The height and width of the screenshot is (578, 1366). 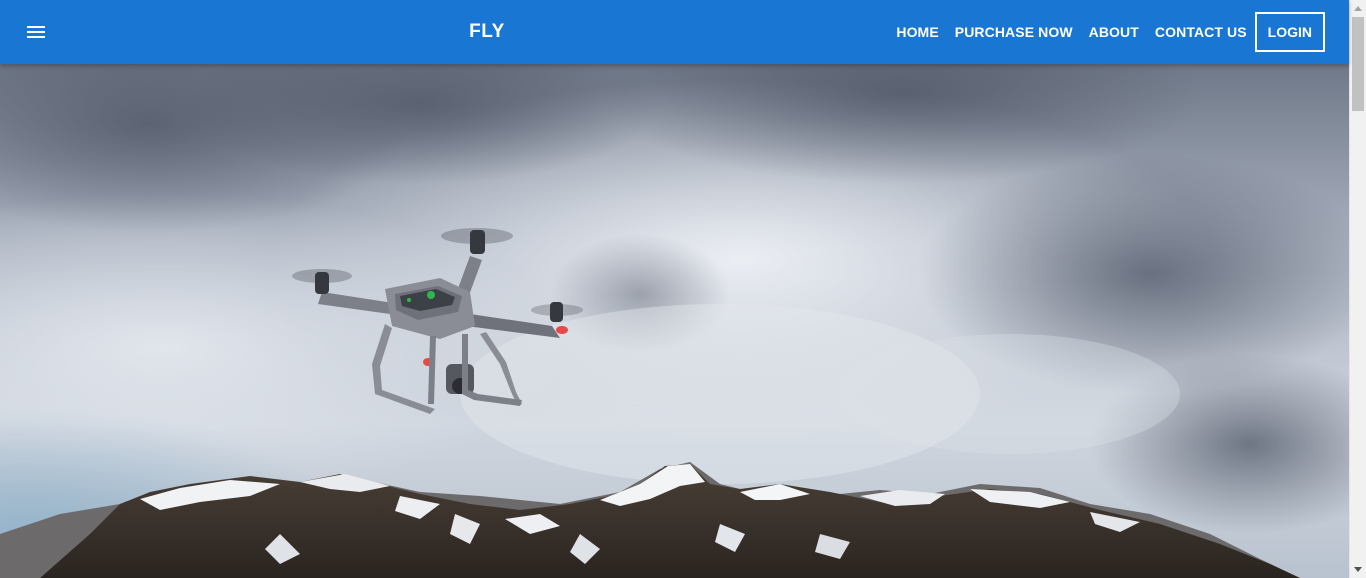 I want to click on scroll-up-button, so click(x=1358, y=8).